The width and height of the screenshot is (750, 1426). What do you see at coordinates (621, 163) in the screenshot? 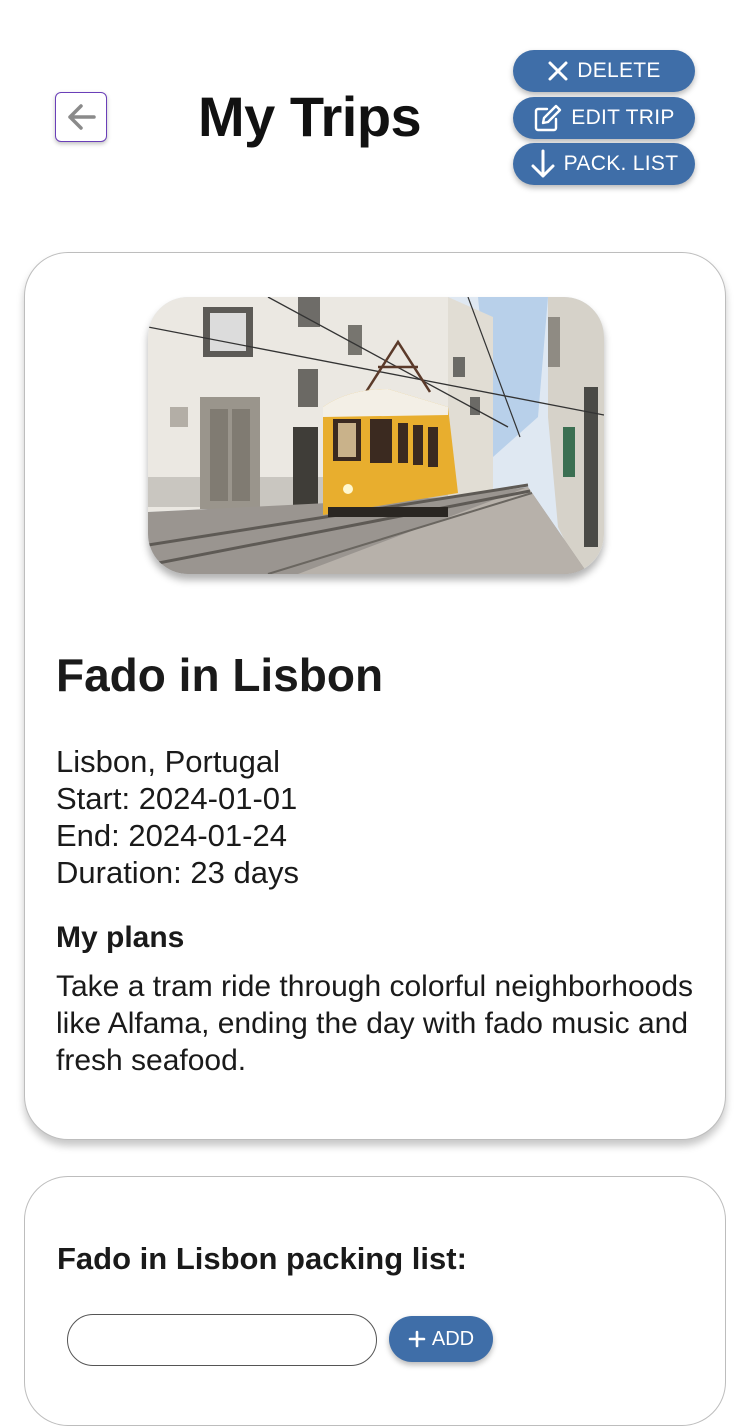
I see `packing-list-label: PACK. LIST` at bounding box center [621, 163].